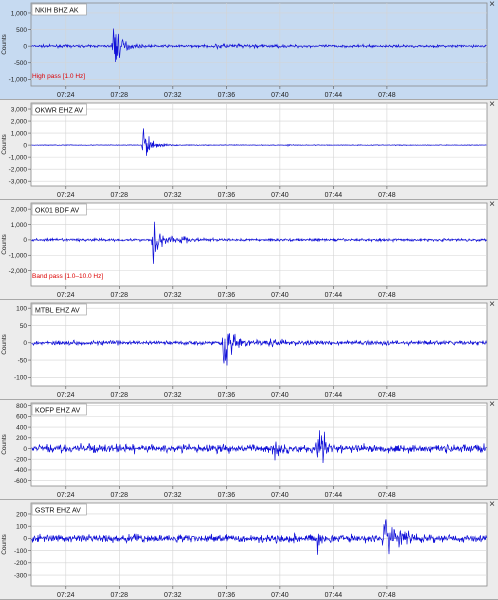 The image size is (498, 600). Describe the element at coordinates (20, 63) in the screenshot. I see `y-tick-label: -500` at that location.